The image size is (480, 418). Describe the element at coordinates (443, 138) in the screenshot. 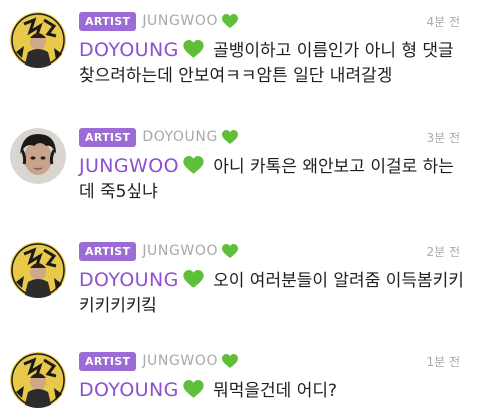

I see `timestamp: 3분 전` at that location.